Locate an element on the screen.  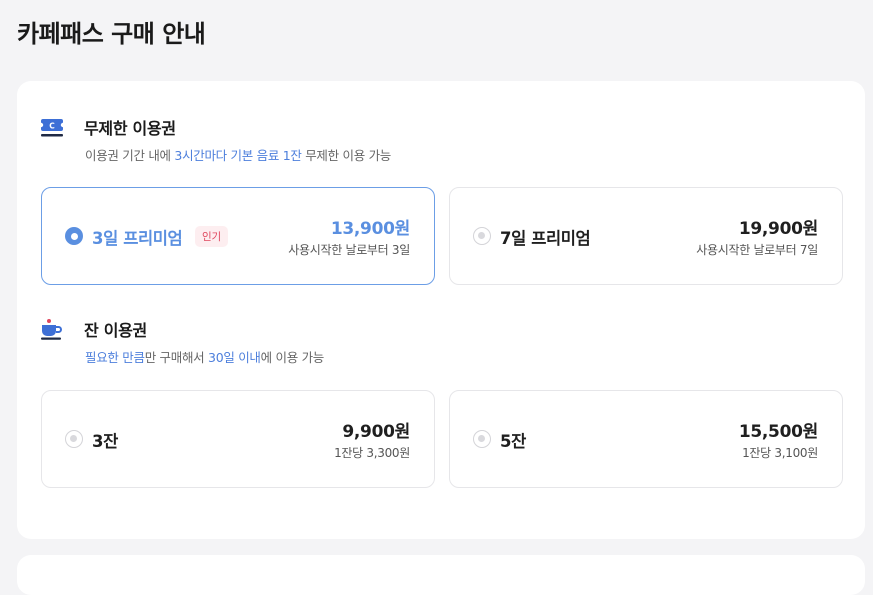
option-7day-premium: 7일 프리미엄 19,900원 사용시작한 날로부터 7일 is located at coordinates (646, 236).